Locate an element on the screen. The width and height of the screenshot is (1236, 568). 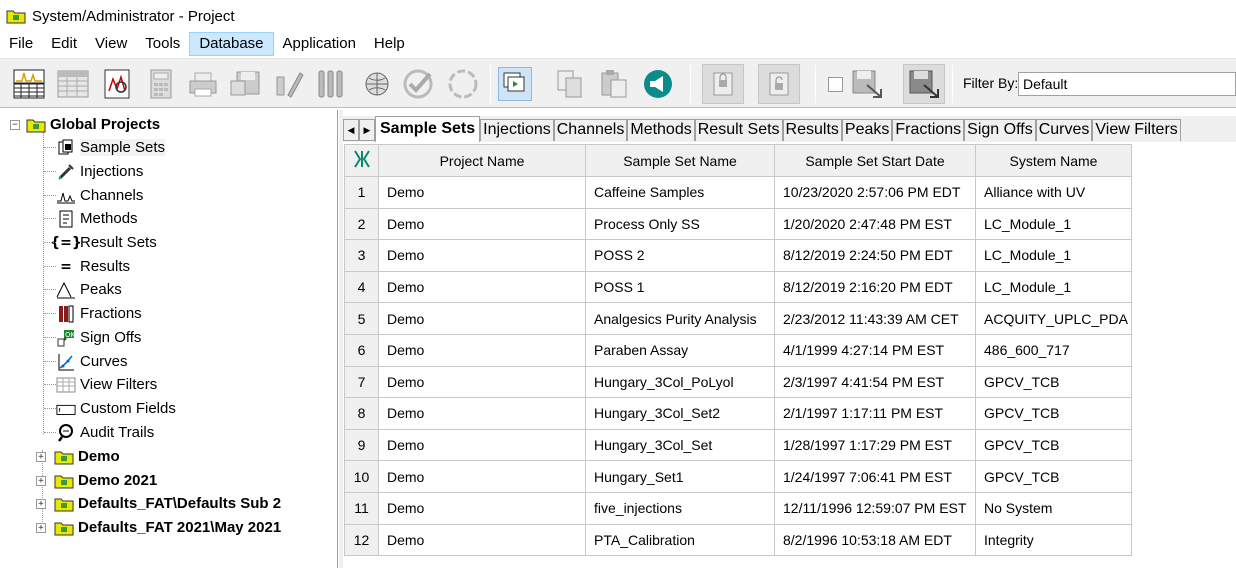
tree-item-methods: Methods is located at coordinates (91, 218).